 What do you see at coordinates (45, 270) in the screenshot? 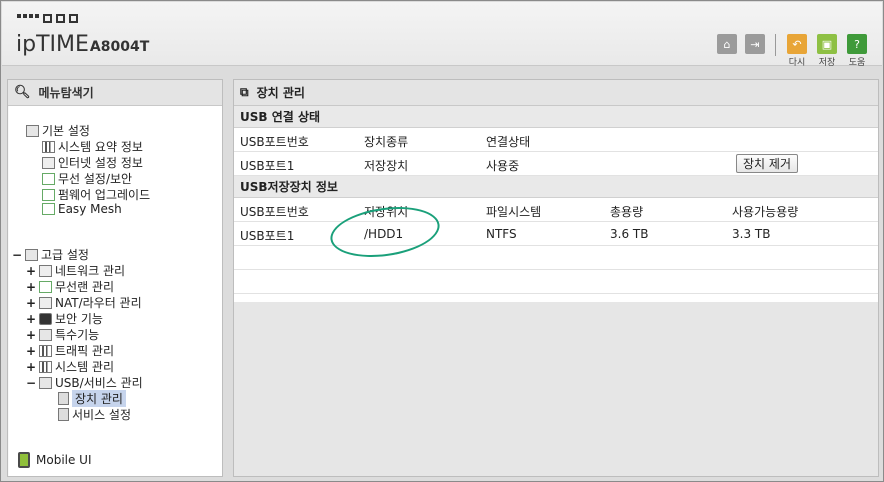
I see `network-icon` at bounding box center [45, 270].